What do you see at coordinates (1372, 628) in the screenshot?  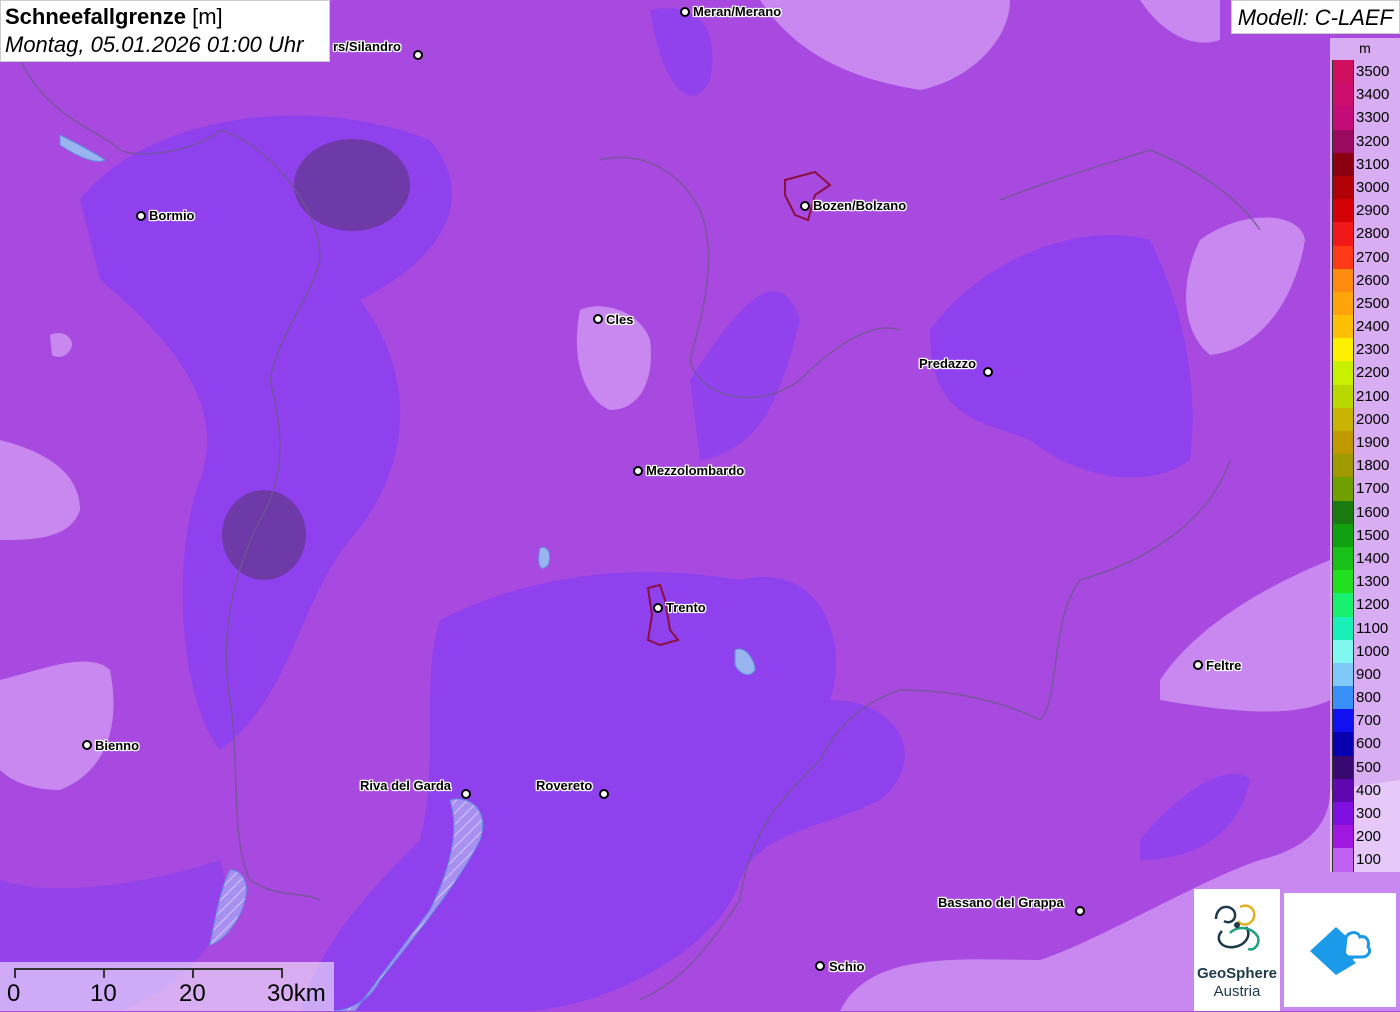 I see `legend-label: 1100` at bounding box center [1372, 628].